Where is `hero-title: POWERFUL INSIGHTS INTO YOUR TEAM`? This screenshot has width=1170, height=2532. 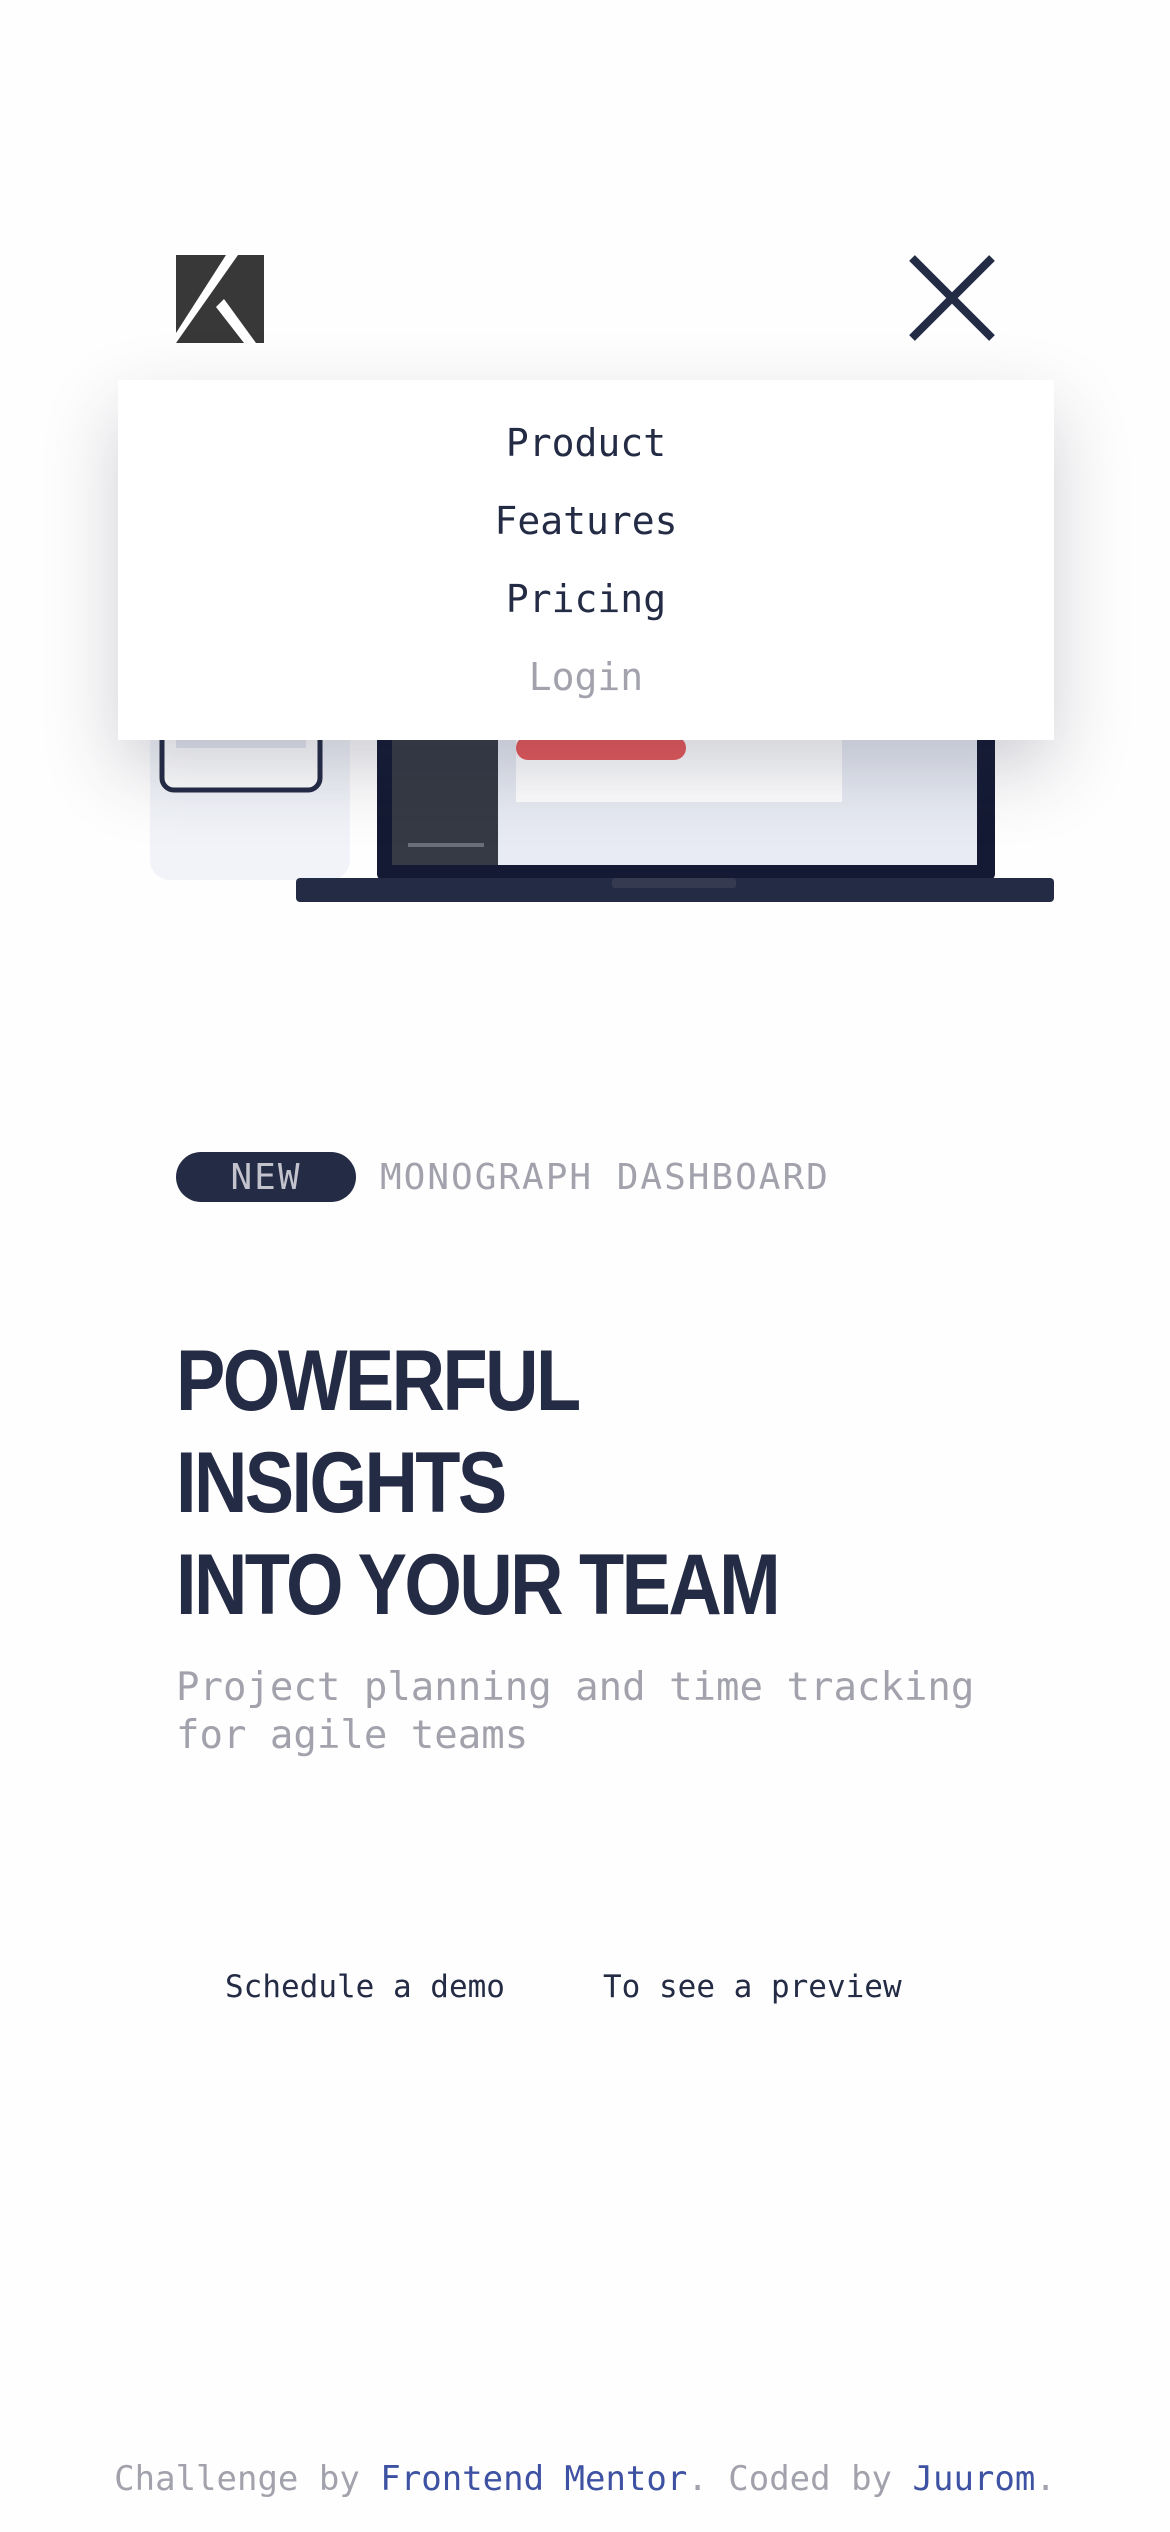 hero-title: POWERFUL INSIGHTS INTO YOUR TEAM is located at coordinates (546, 1483).